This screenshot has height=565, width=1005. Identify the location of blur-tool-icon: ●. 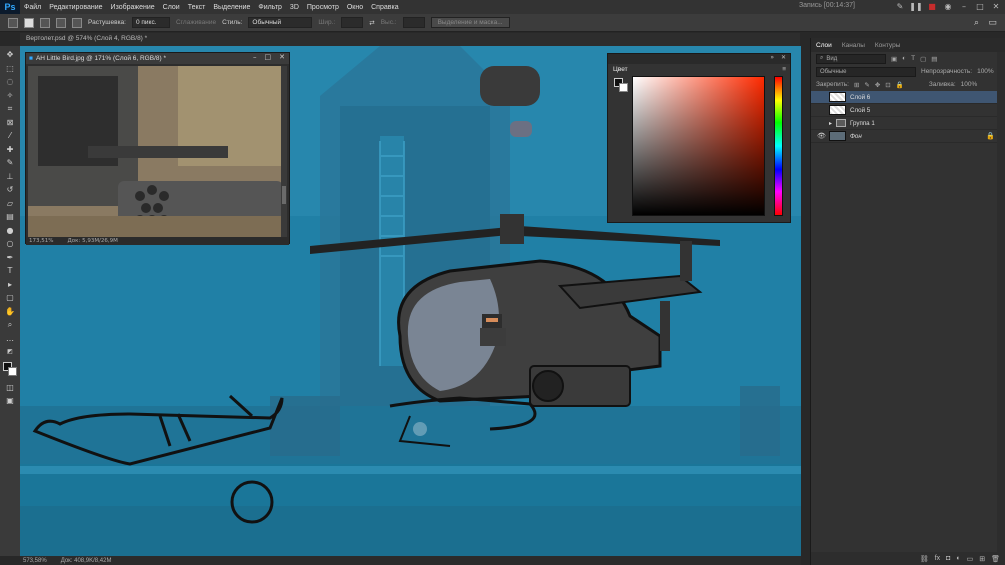
(10, 231).